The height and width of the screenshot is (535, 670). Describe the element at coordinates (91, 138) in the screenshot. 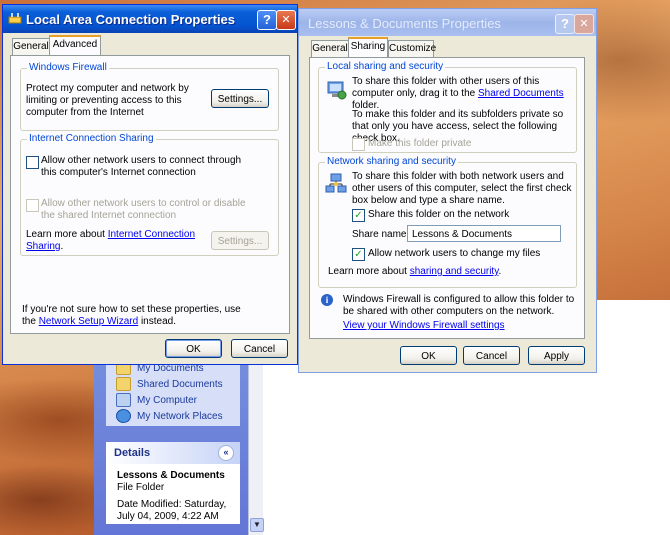

I see `ics-legend: Internet Connection Sharing` at that location.